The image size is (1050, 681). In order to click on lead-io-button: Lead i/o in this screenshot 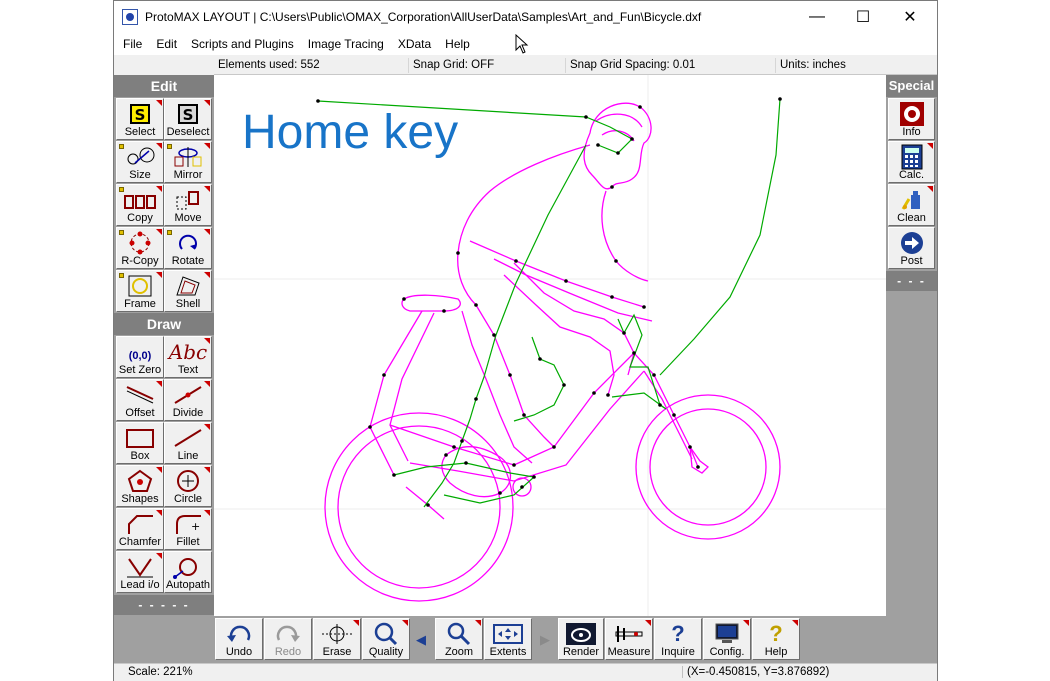, I will do `click(140, 572)`.